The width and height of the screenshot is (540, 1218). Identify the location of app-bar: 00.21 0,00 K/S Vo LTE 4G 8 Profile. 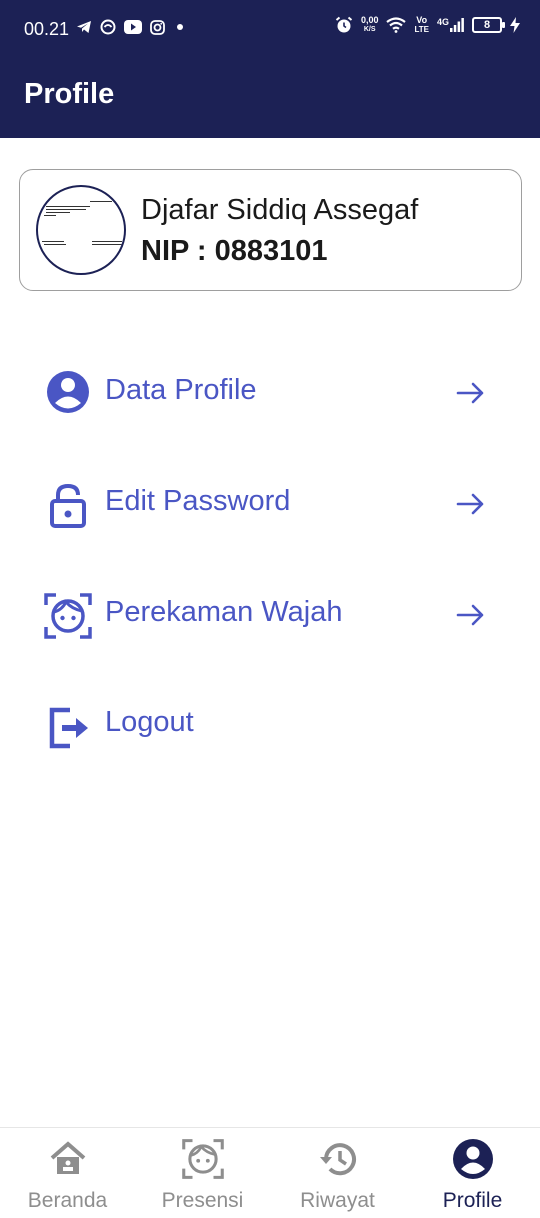
(270, 69).